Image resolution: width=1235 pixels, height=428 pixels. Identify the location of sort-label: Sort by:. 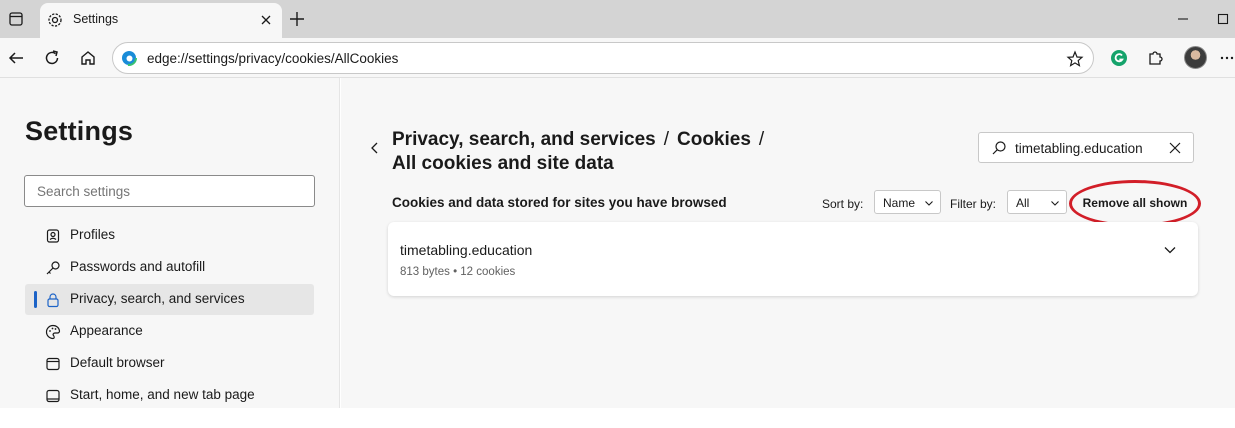
(843, 204).